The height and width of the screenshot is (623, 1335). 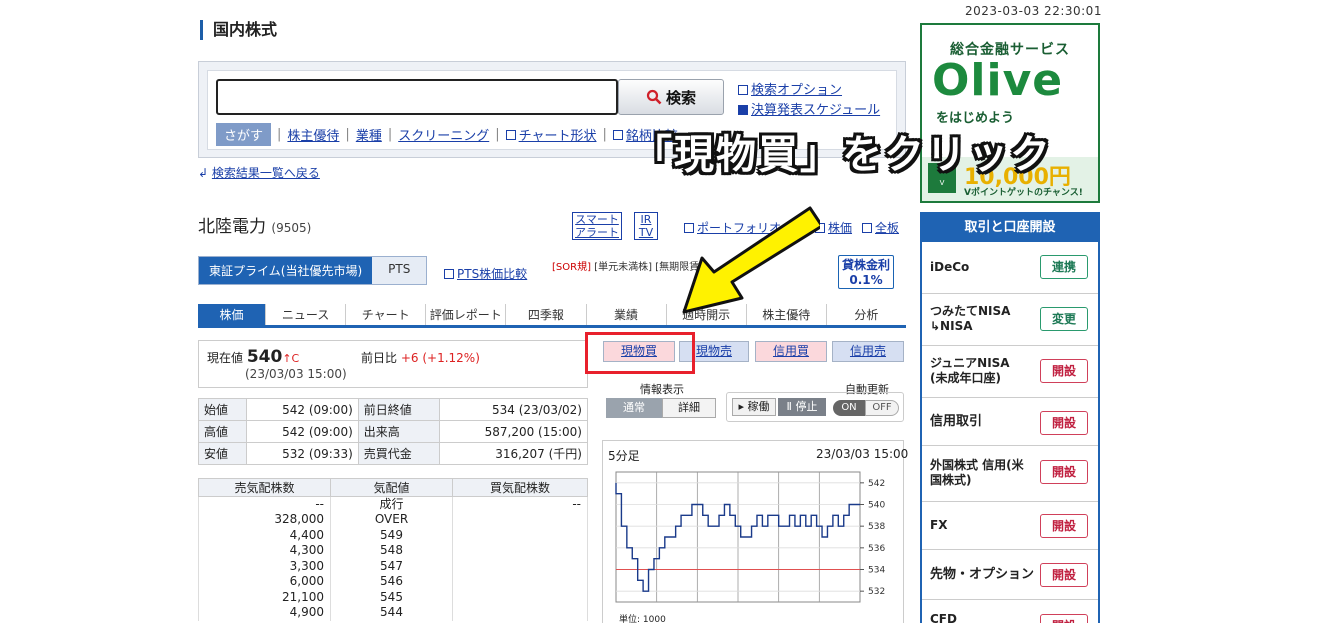 What do you see at coordinates (654, 97) in the screenshot?
I see `search-icon` at bounding box center [654, 97].